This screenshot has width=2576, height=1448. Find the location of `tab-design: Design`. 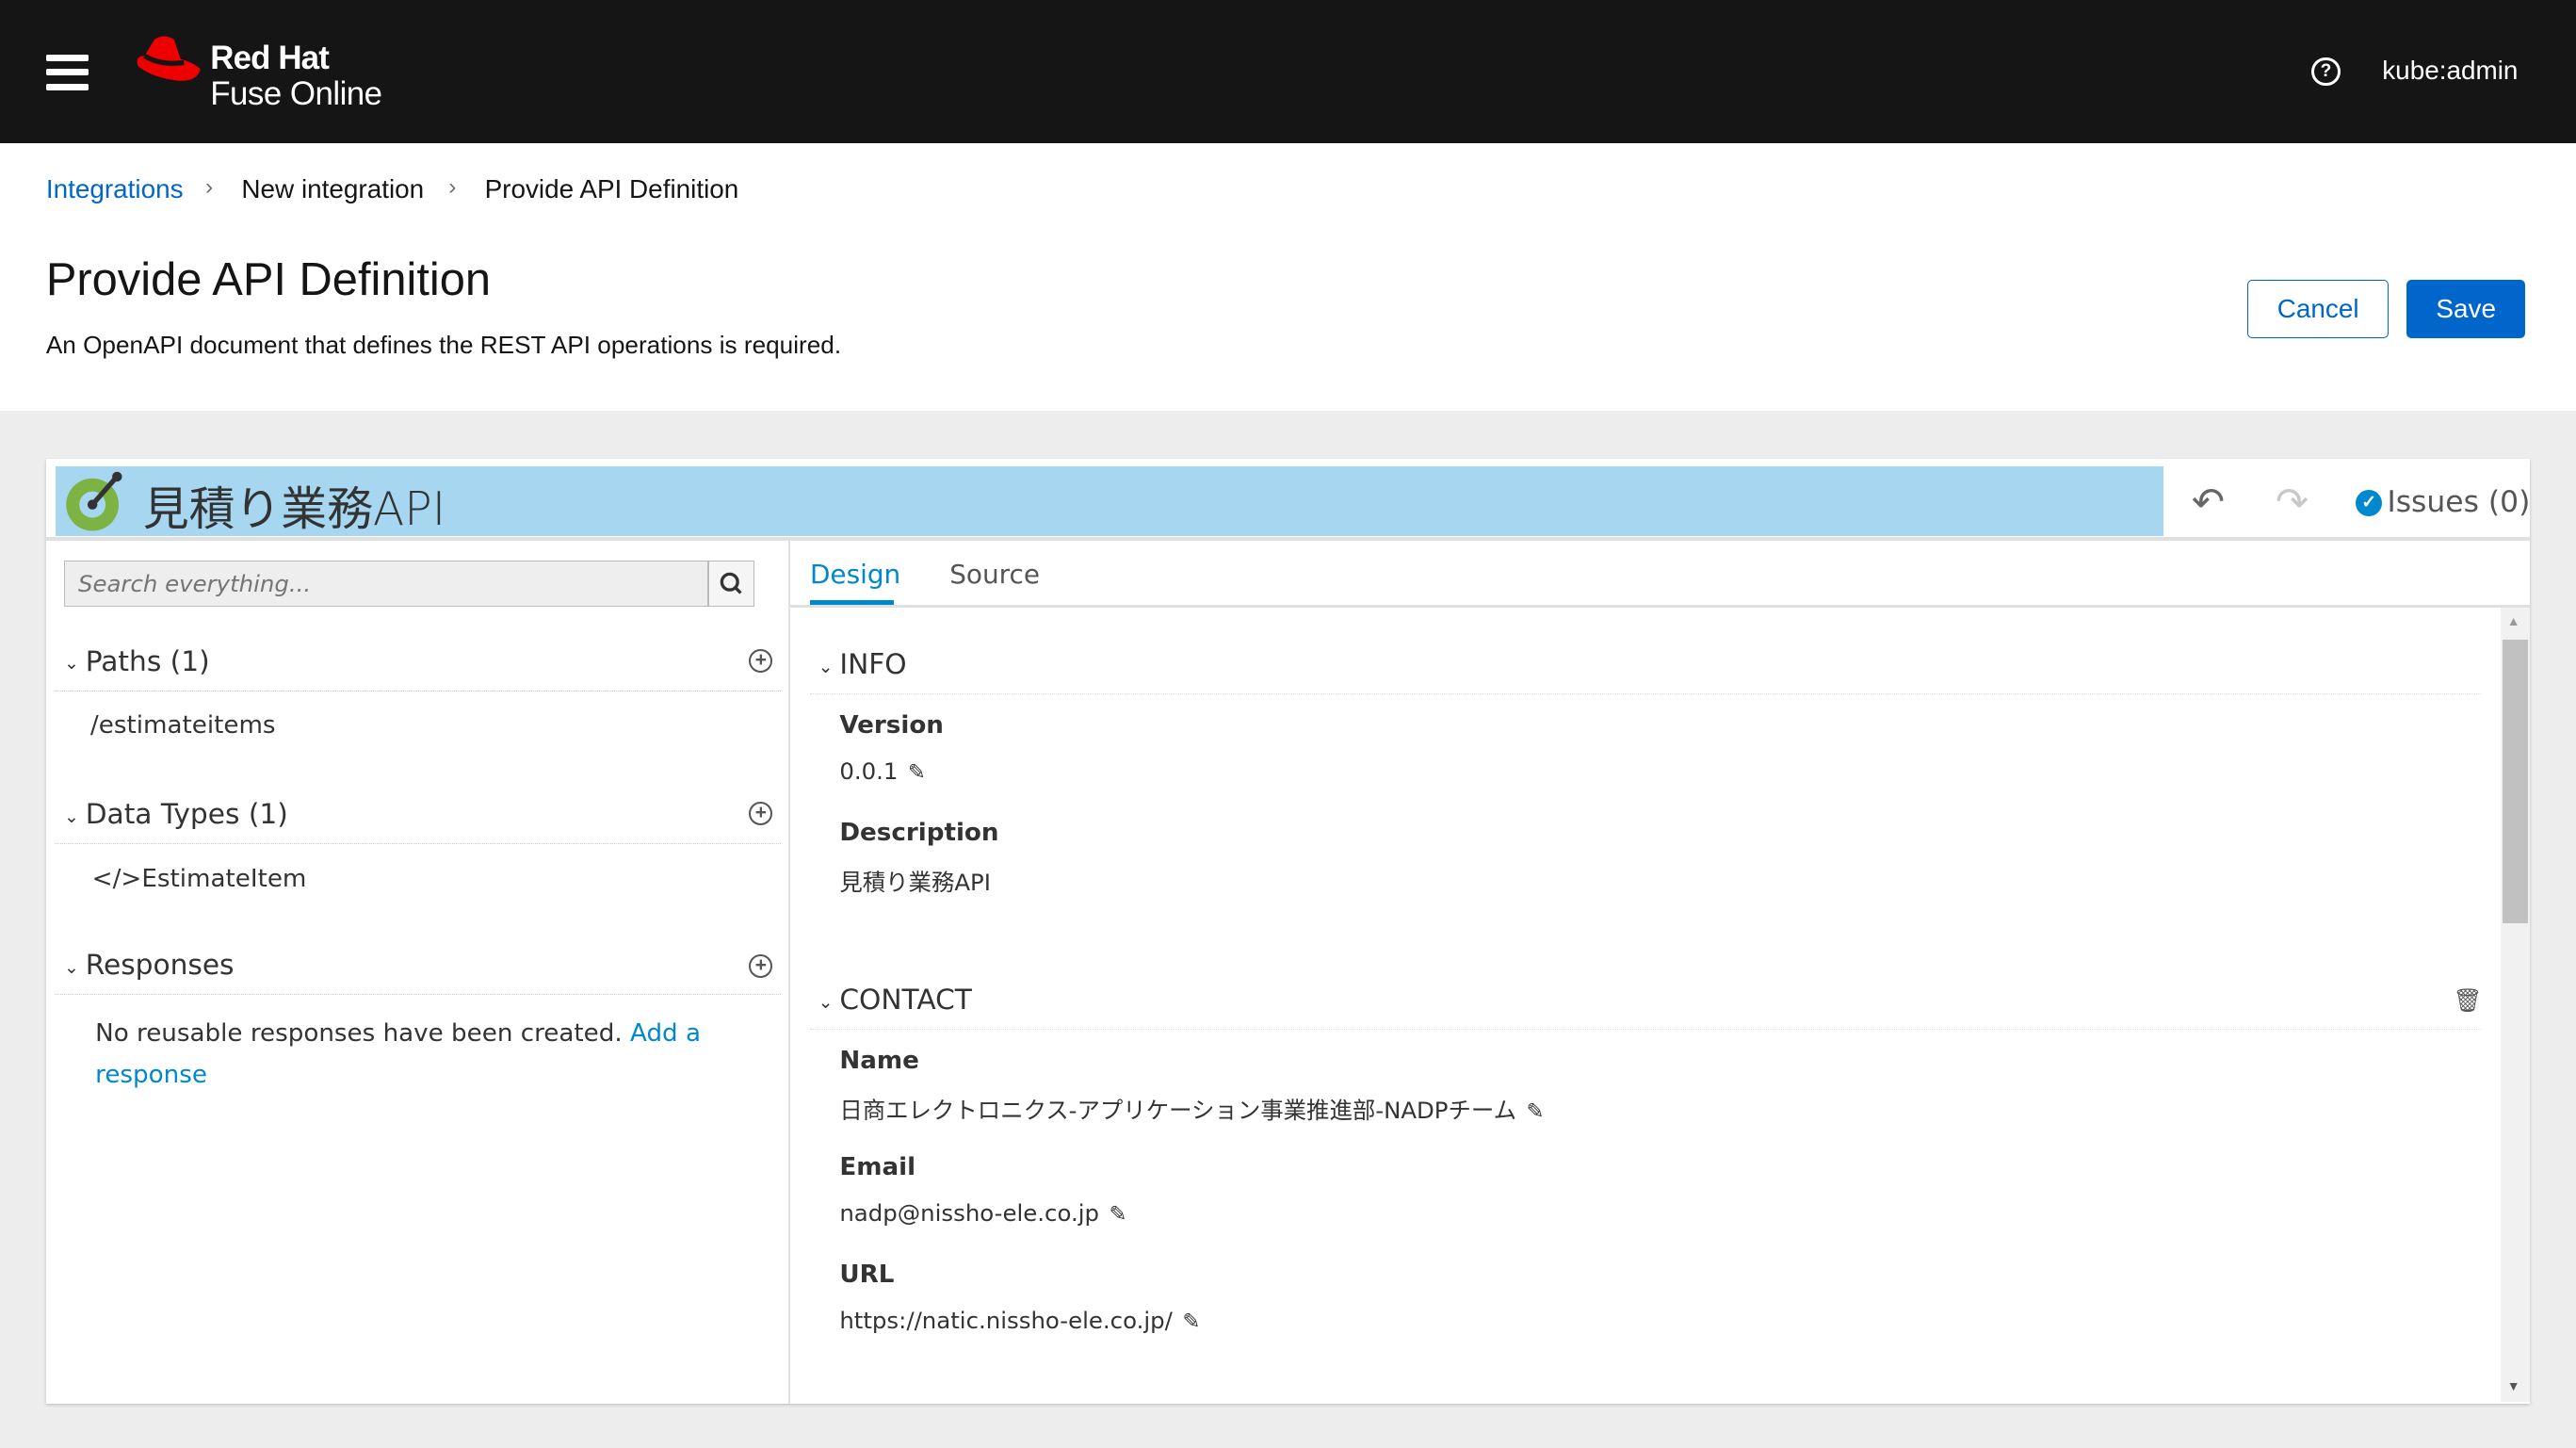

tab-design: Design is located at coordinates (855, 575).